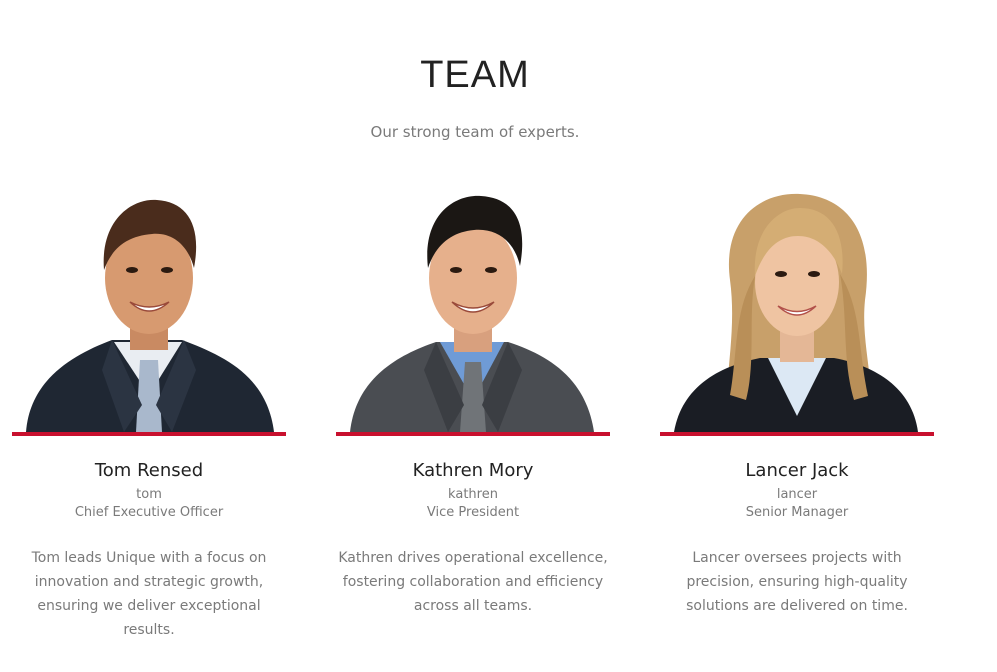 The height and width of the screenshot is (672, 997). I want to click on member-handle: tom, so click(149, 494).